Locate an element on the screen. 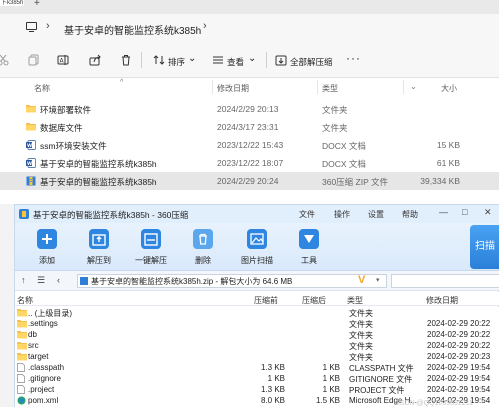 This screenshot has width=499, height=407. image-scan-icon is located at coordinates (257, 239).